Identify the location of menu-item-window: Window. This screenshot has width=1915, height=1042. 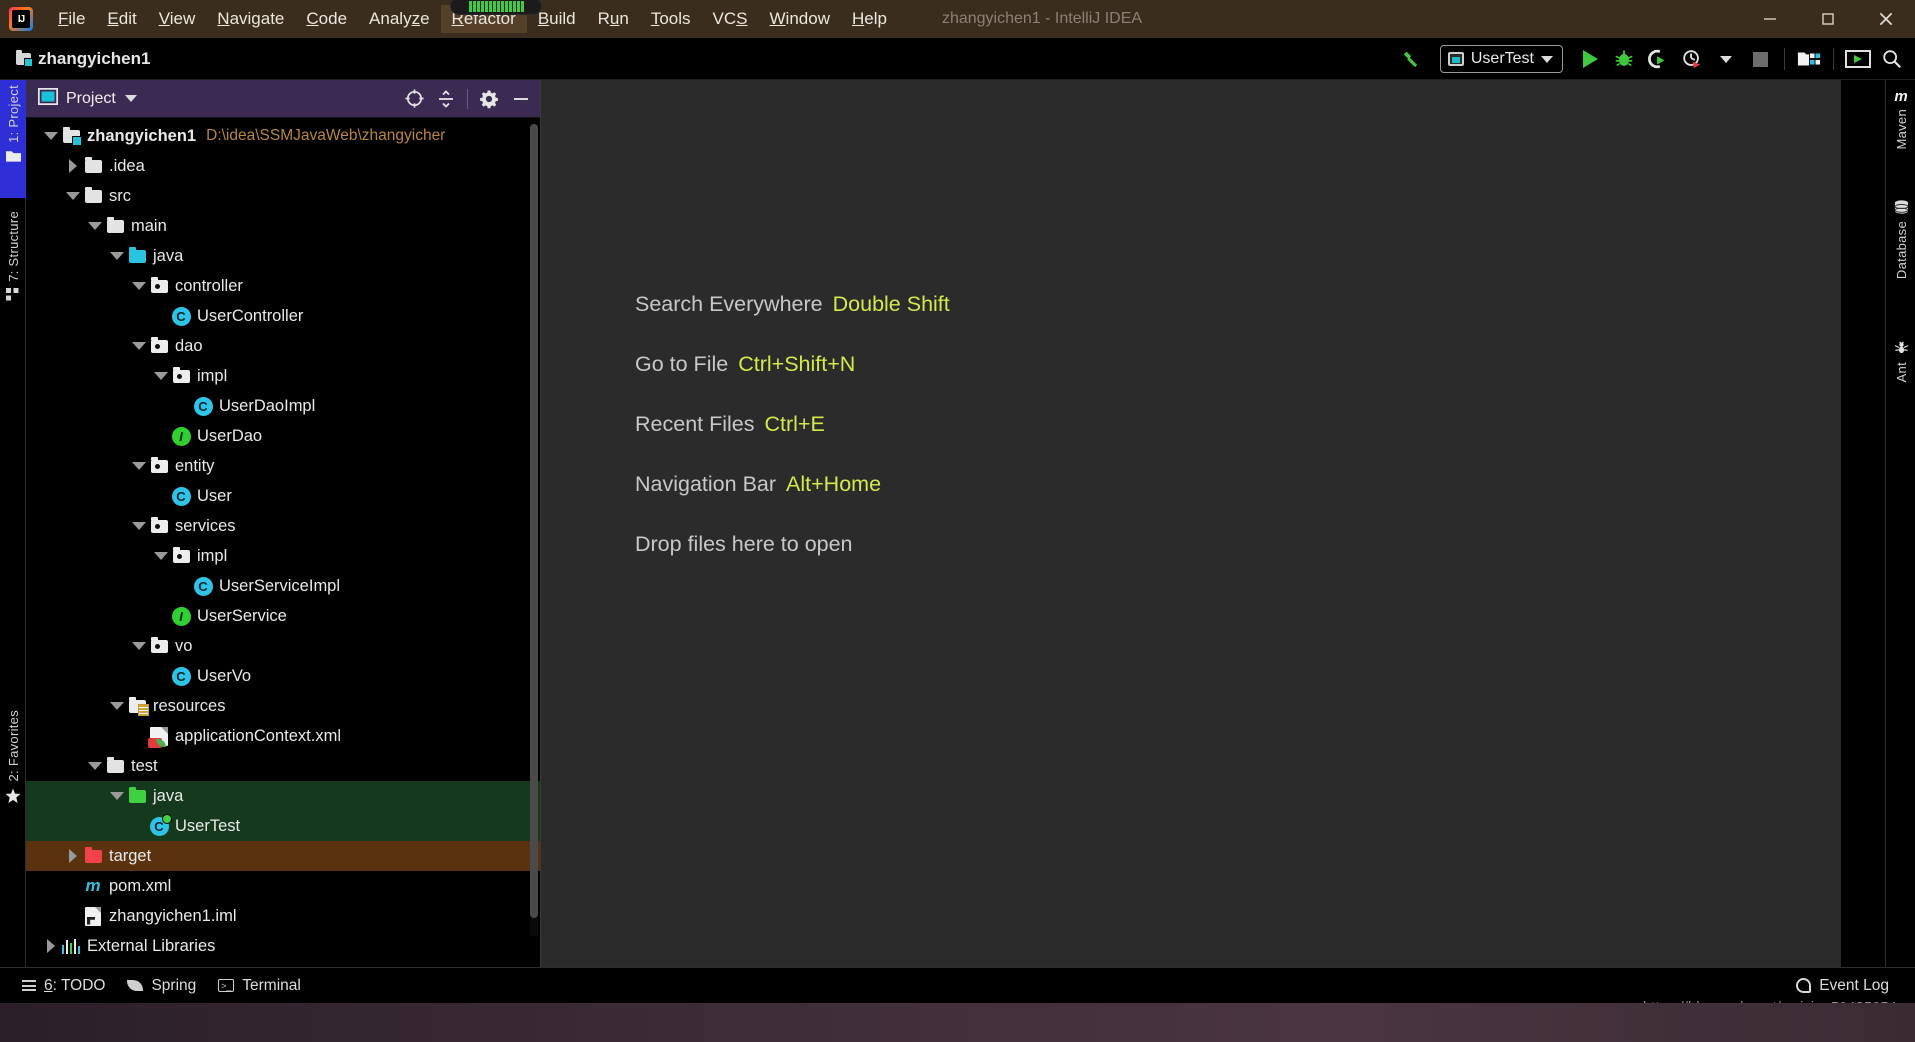
(800, 19).